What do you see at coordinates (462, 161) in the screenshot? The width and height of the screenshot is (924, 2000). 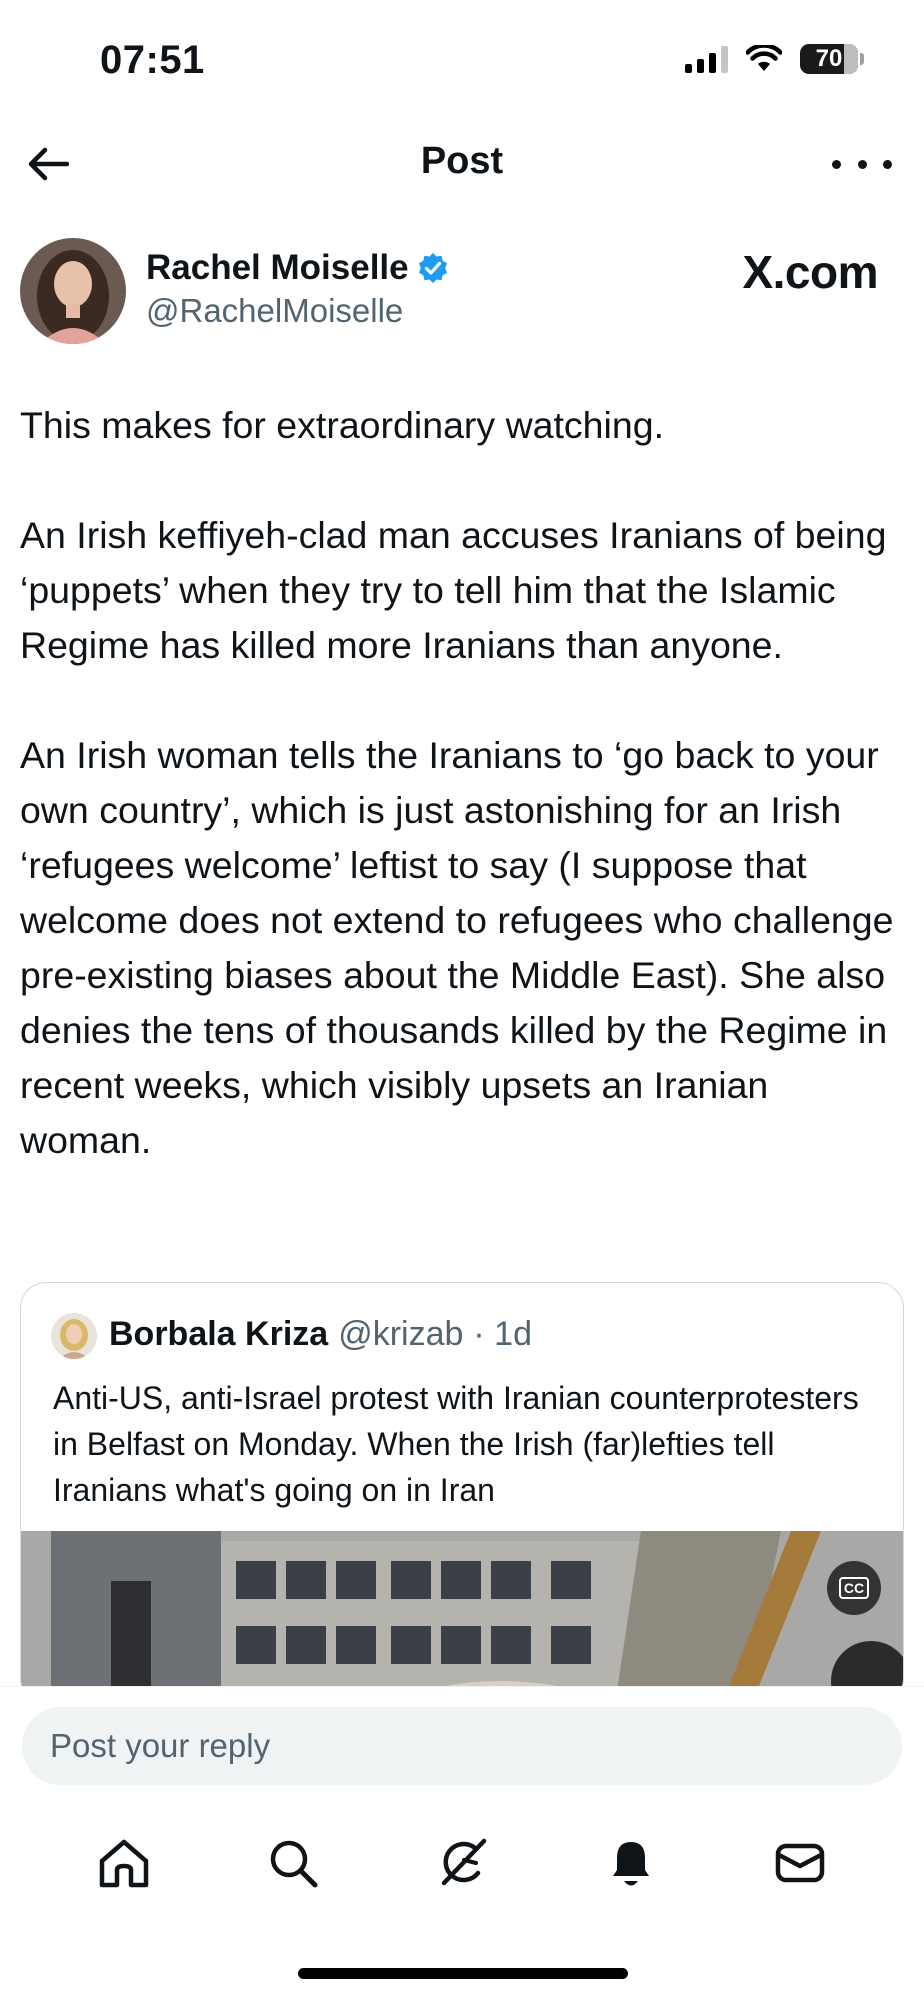 I see `page-title: Post` at bounding box center [462, 161].